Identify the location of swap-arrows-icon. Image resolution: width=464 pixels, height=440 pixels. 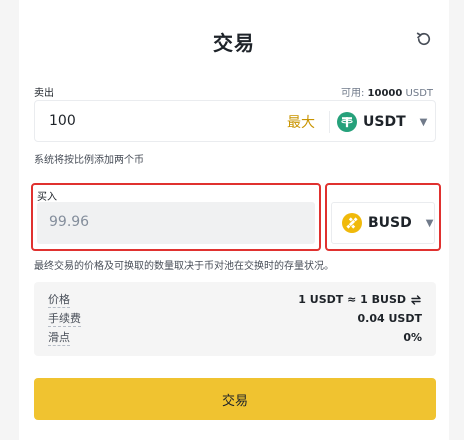
(416, 300).